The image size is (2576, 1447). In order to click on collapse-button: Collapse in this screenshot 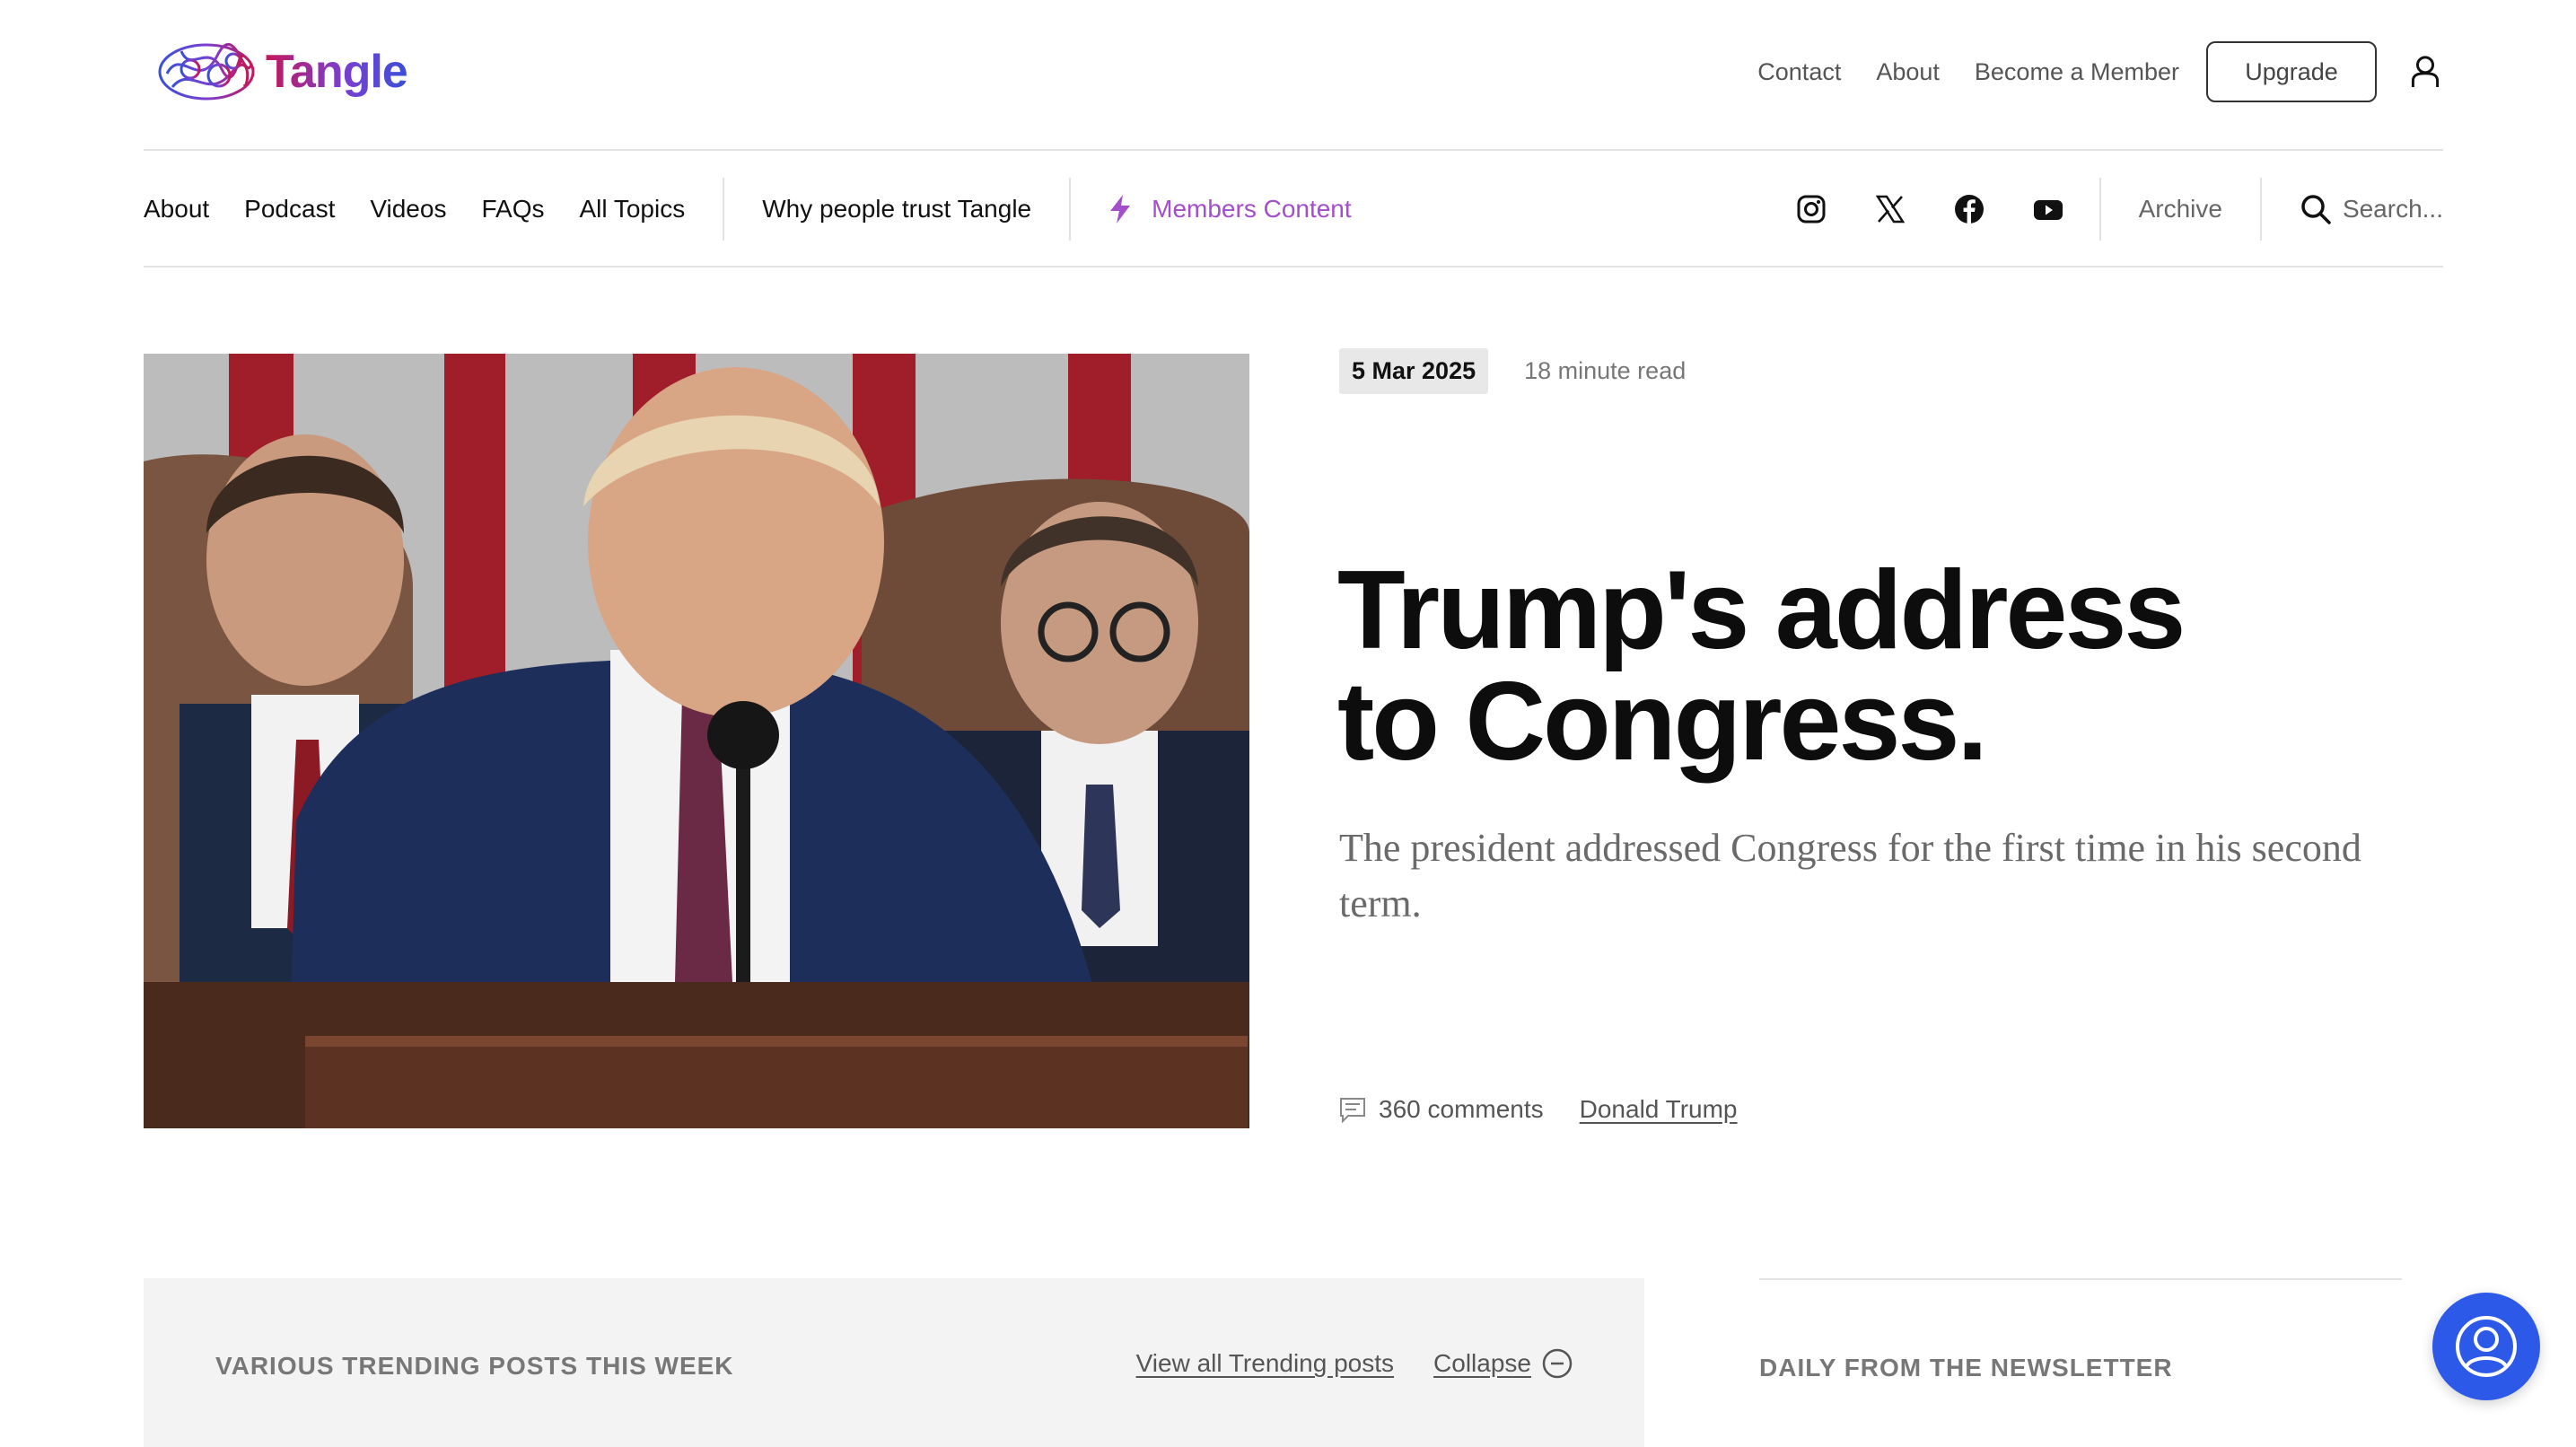, I will do `click(1482, 1363)`.